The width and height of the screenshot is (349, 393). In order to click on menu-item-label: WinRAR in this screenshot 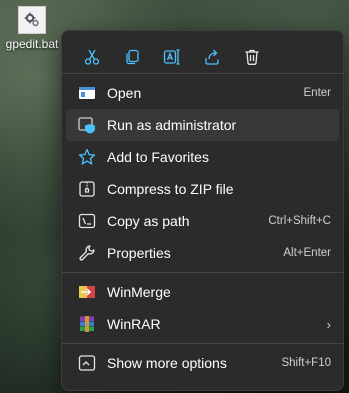, I will do `click(134, 324)`.